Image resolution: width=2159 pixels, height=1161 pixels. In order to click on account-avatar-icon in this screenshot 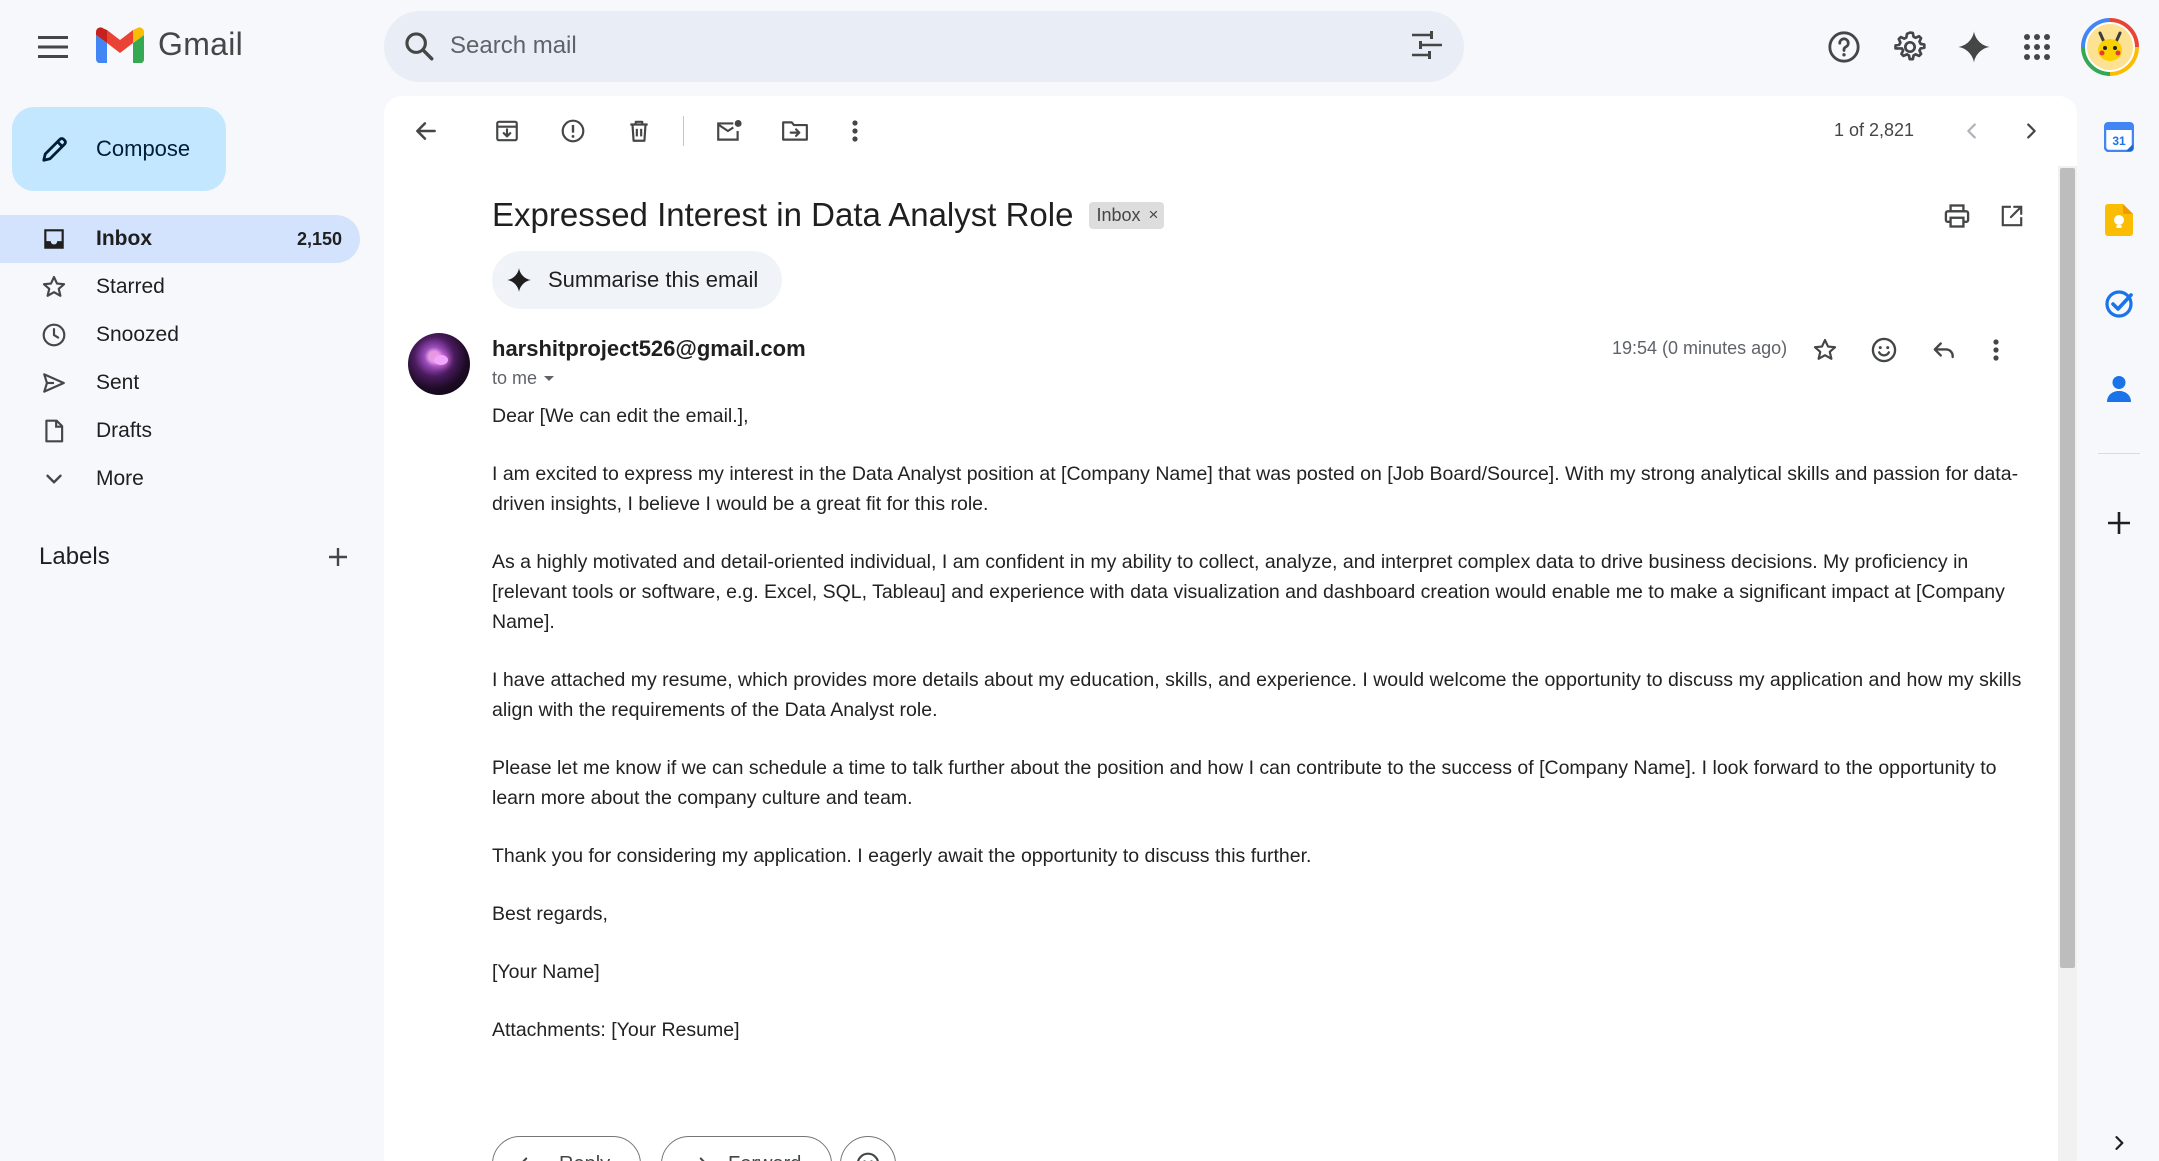, I will do `click(2110, 47)`.